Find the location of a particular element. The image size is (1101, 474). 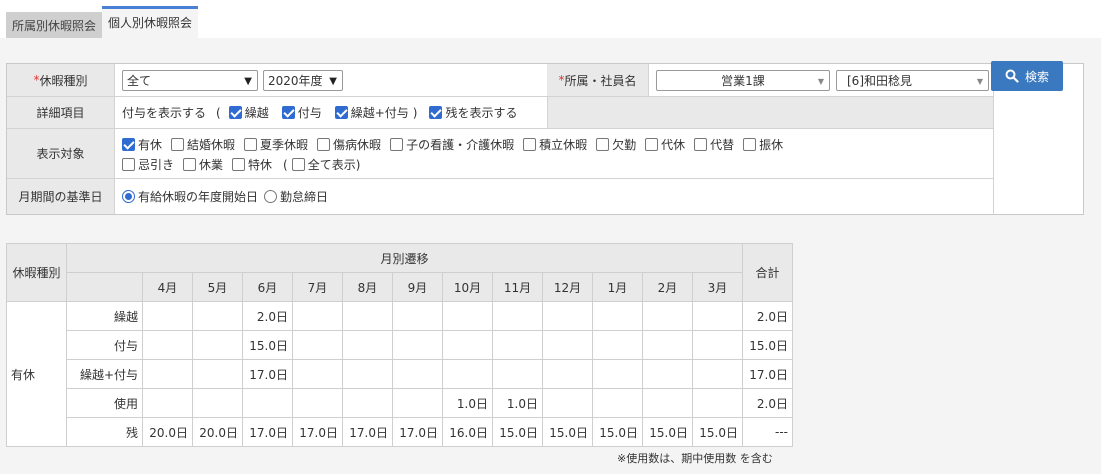

month-header: 10月 is located at coordinates (467, 287).